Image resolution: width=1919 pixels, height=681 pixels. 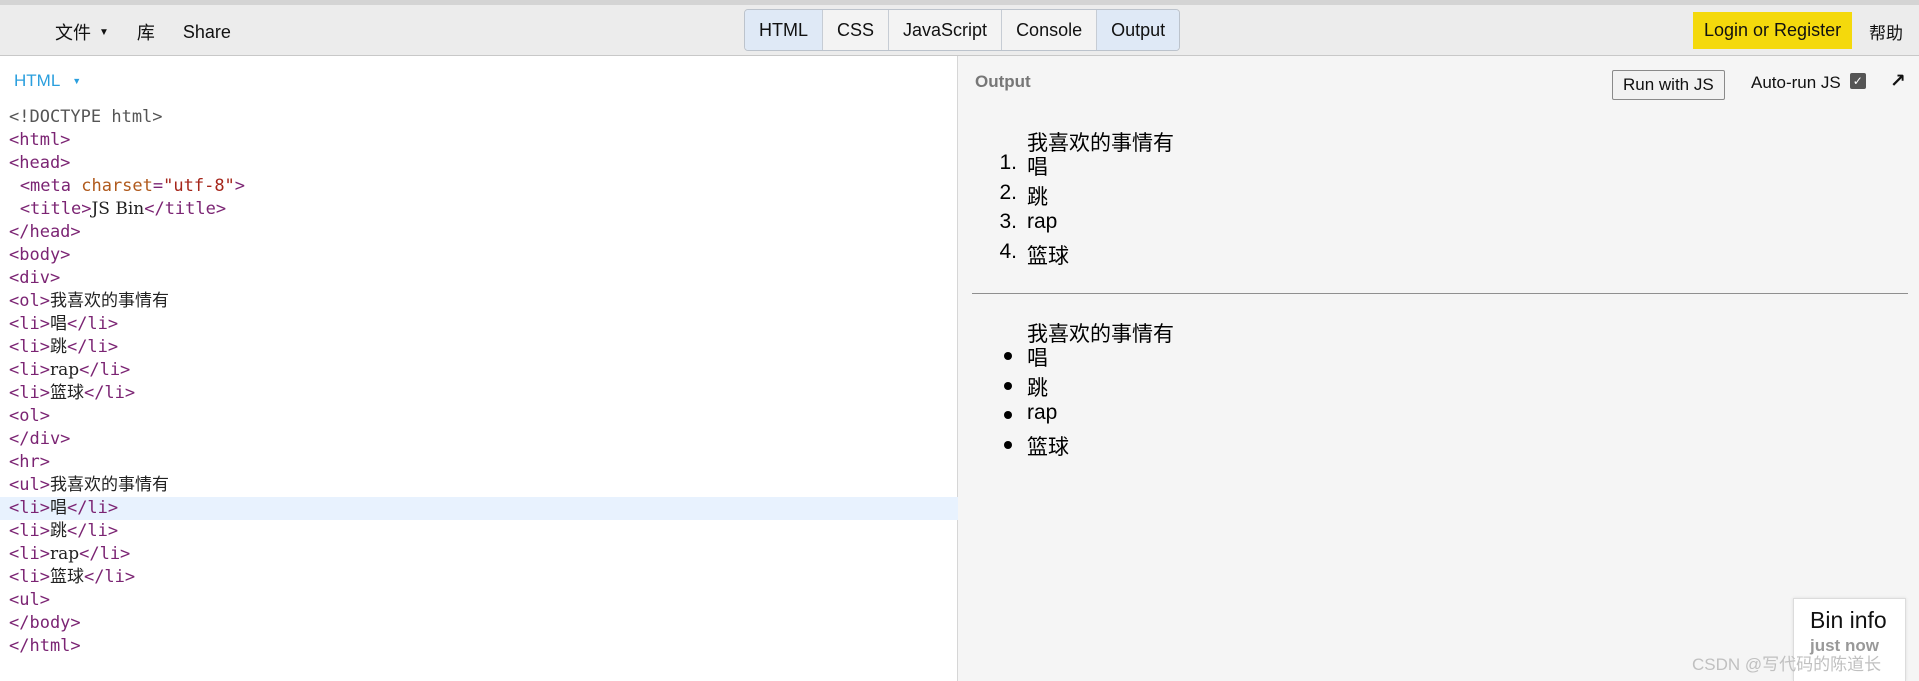 What do you see at coordinates (479, 186) in the screenshot?
I see `code-line: <meta charset="utf-8">` at bounding box center [479, 186].